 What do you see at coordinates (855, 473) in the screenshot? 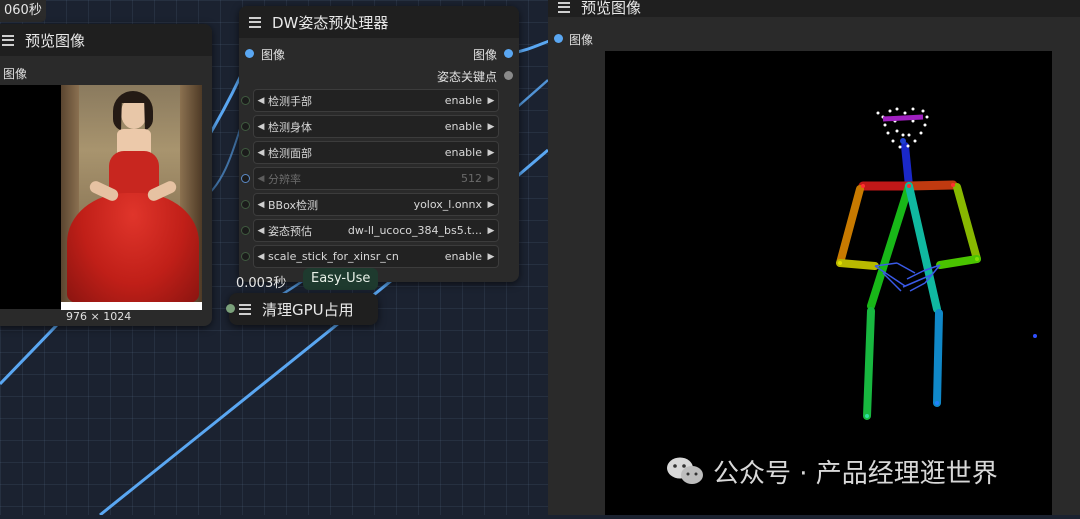
I see `watermark-text: 公众号 · 产品经理逛世界` at bounding box center [855, 473].